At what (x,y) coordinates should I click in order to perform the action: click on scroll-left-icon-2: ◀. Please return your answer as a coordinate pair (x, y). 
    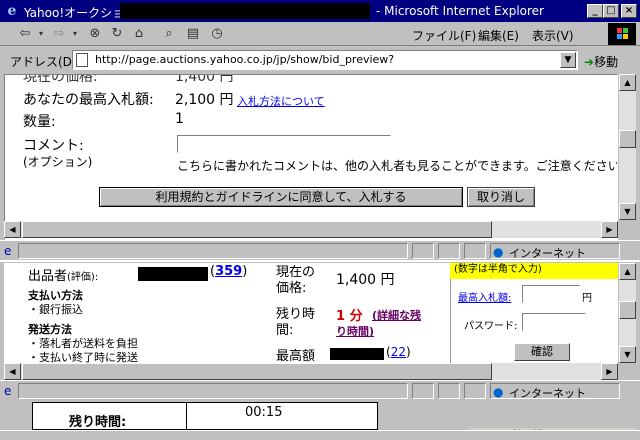
    Looking at the image, I should click on (12, 371).